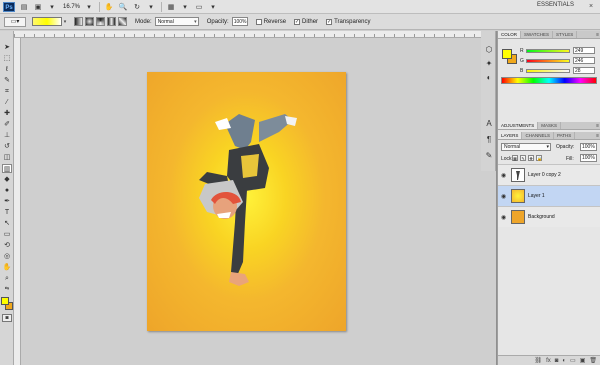 This screenshot has width=600, height=365. Describe the element at coordinates (7, 201) in the screenshot. I see `pen-tool-icon: ✒` at that location.